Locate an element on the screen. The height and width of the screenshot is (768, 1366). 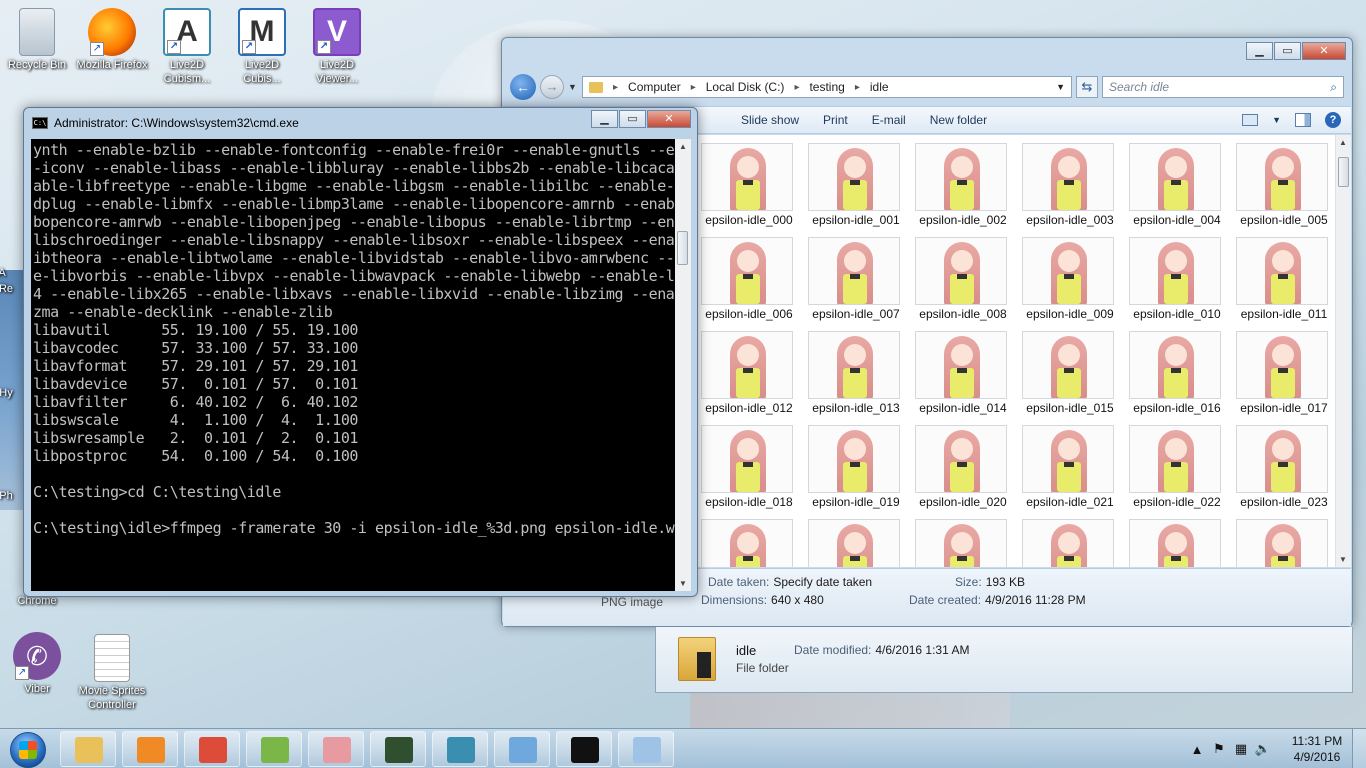
action-center-flag-icon: ⚑ is located at coordinates (1219, 749).